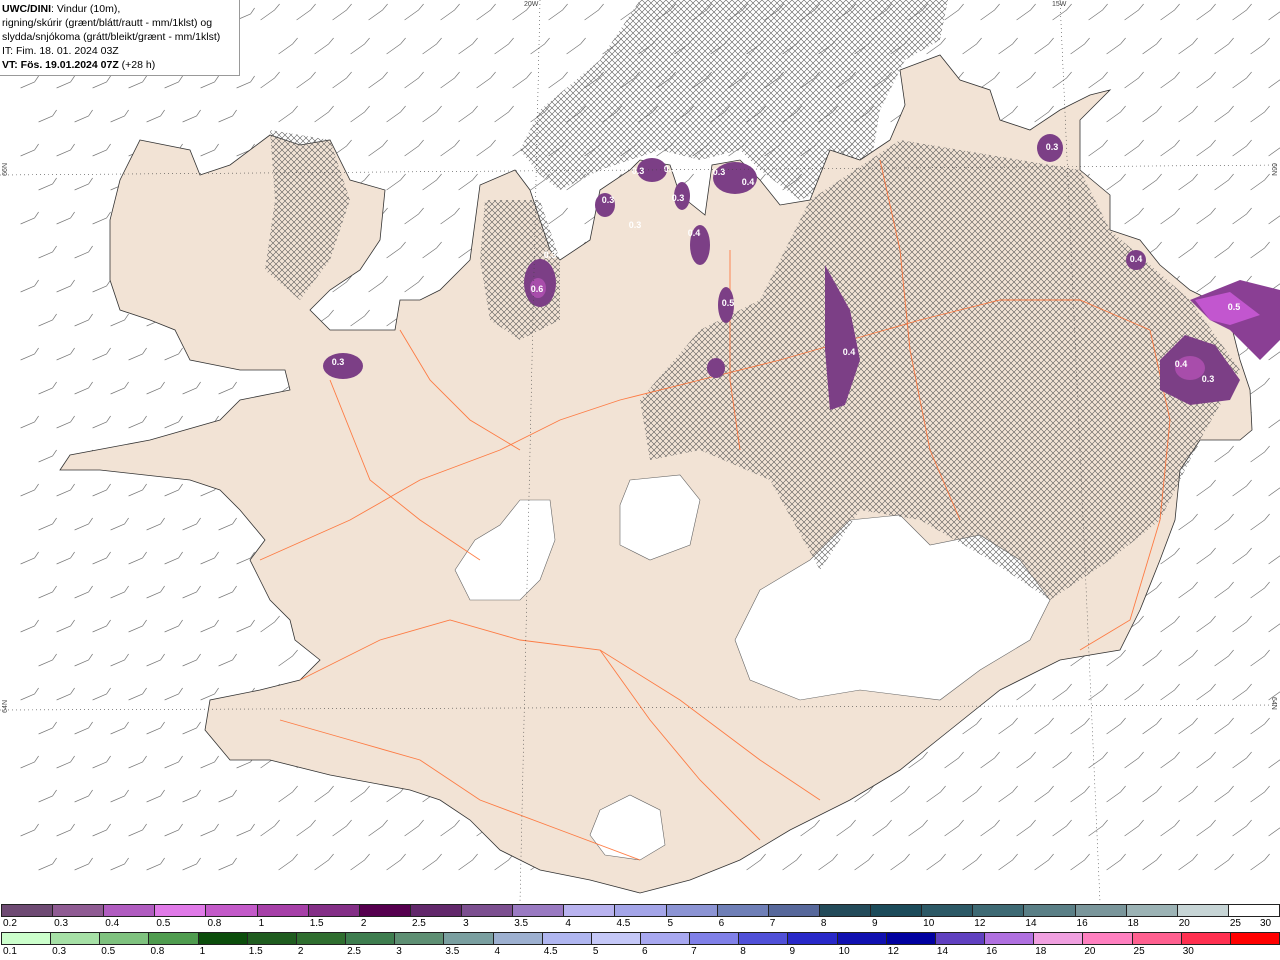  I want to click on legend-label: 2, so click(300, 951).